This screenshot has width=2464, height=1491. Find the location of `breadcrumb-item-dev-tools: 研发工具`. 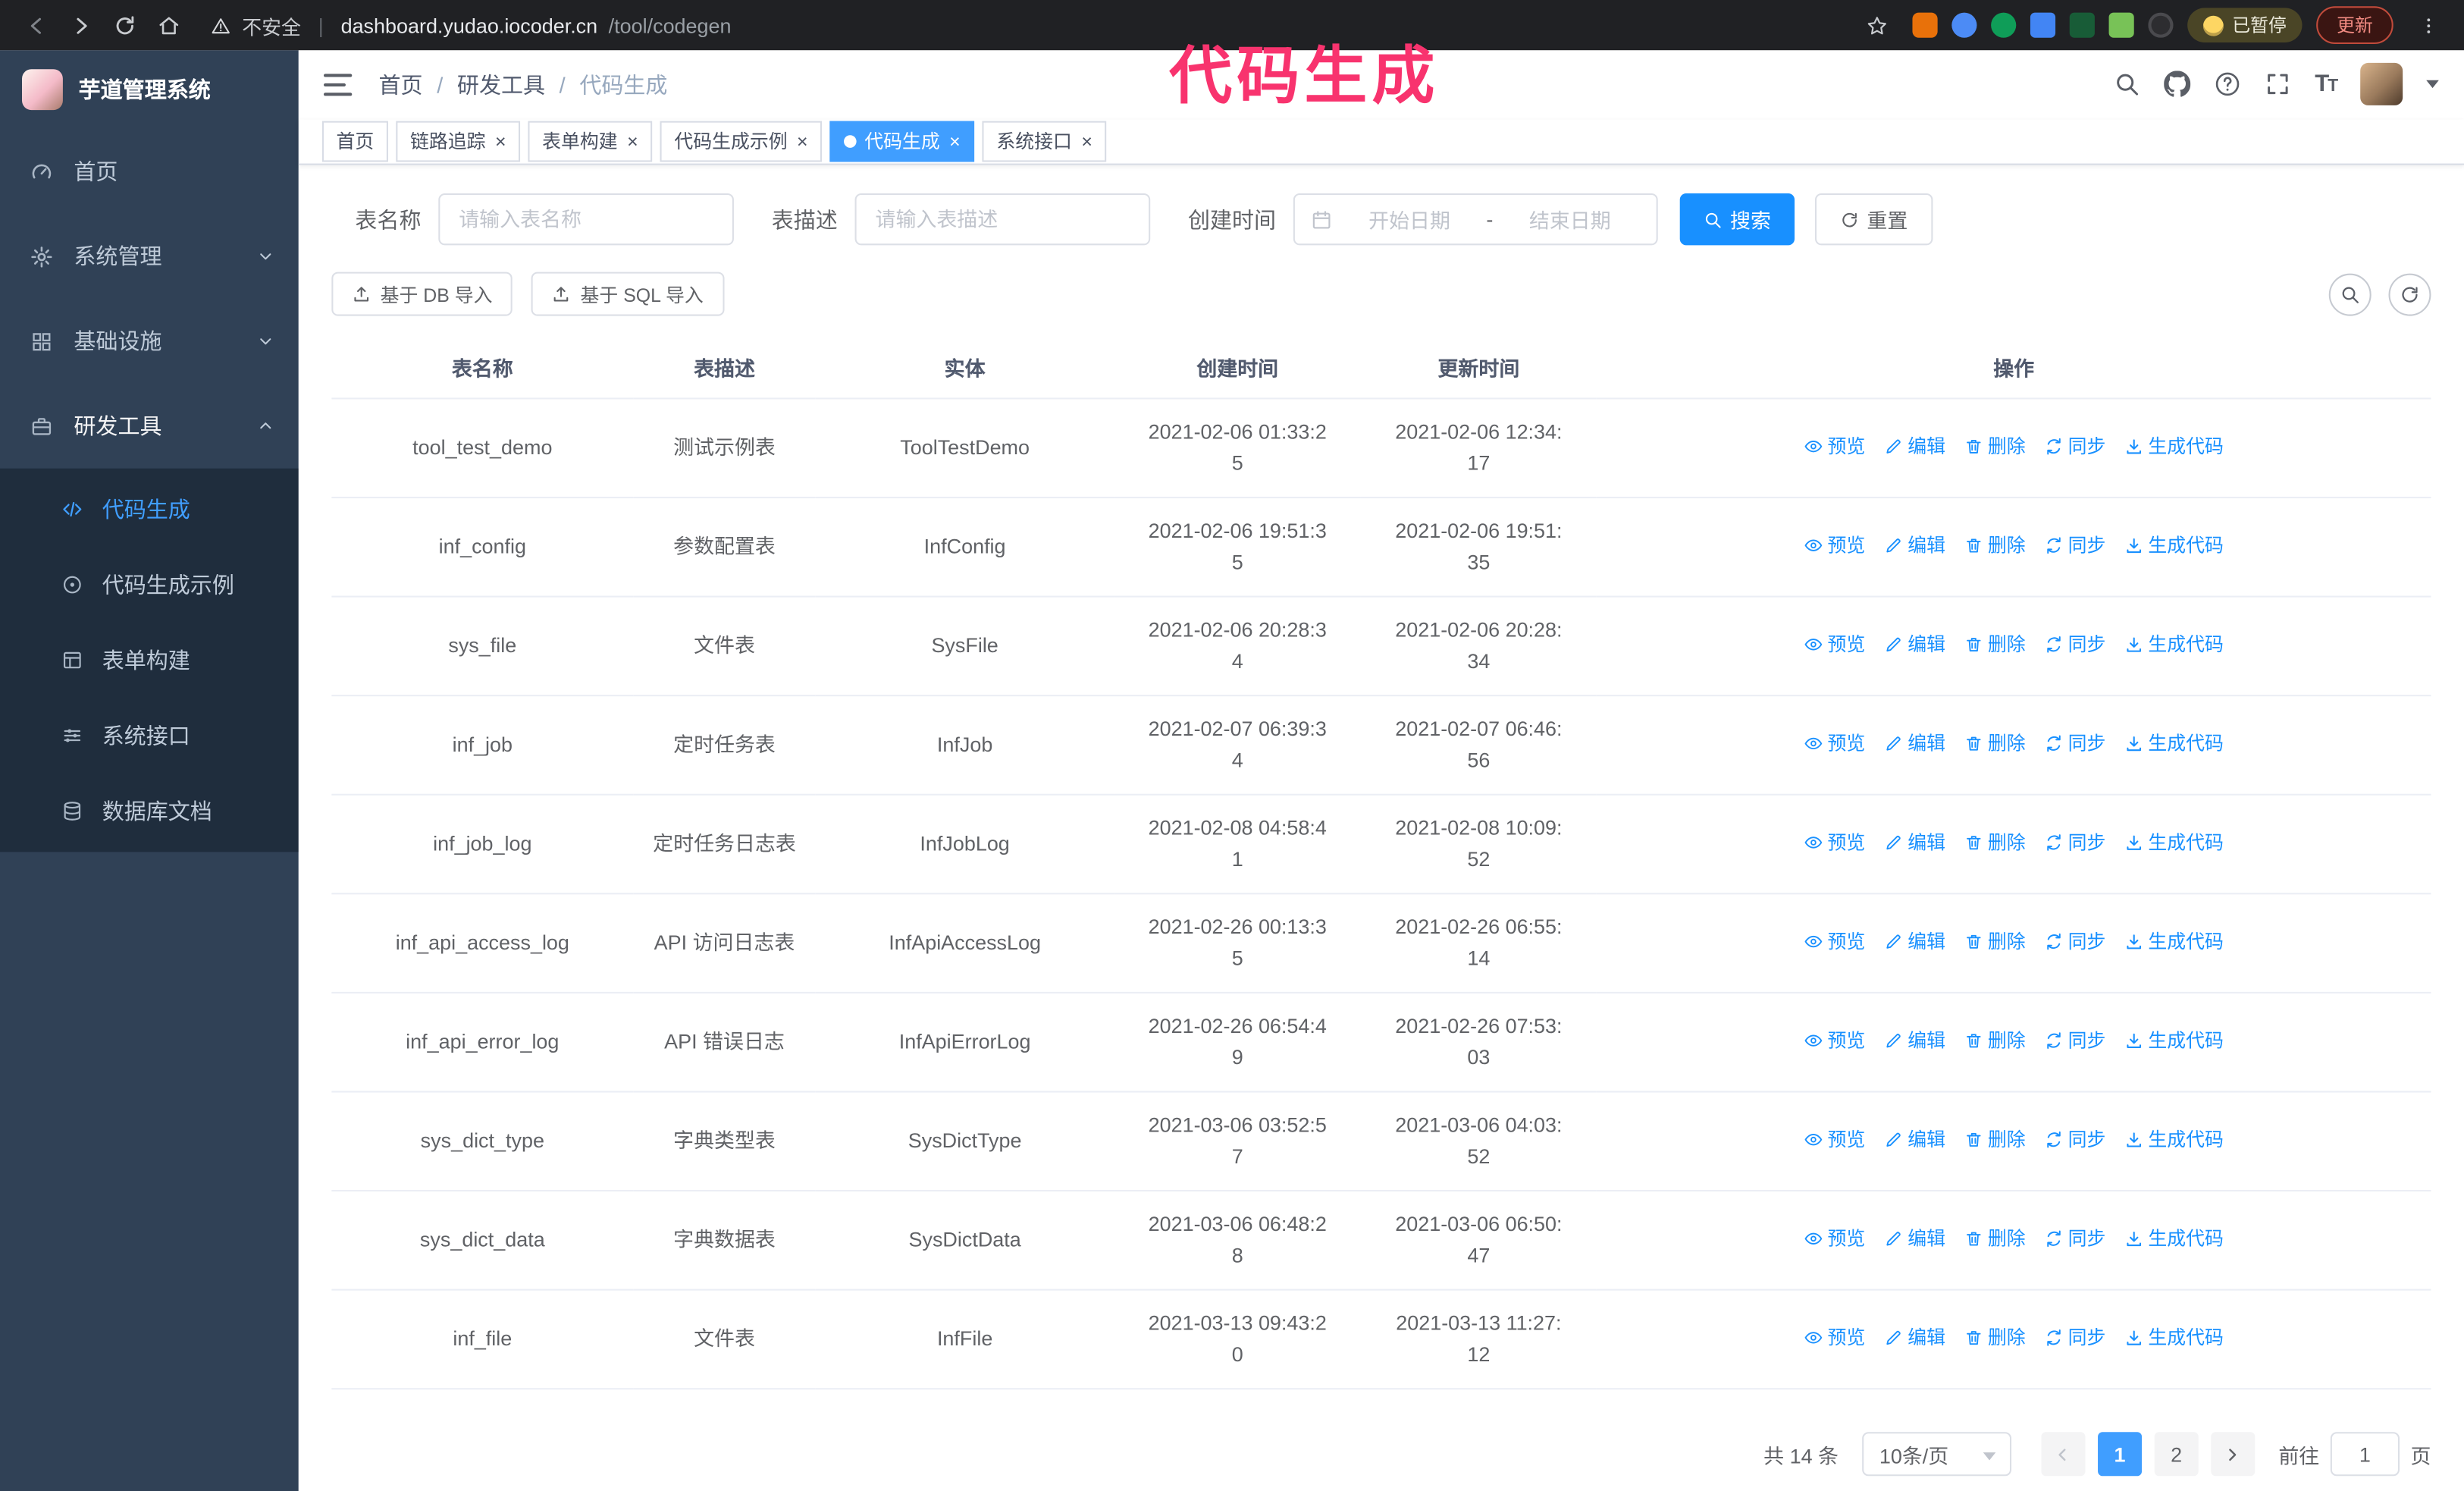

breadcrumb-item-dev-tools: 研发工具 is located at coordinates (501, 84).